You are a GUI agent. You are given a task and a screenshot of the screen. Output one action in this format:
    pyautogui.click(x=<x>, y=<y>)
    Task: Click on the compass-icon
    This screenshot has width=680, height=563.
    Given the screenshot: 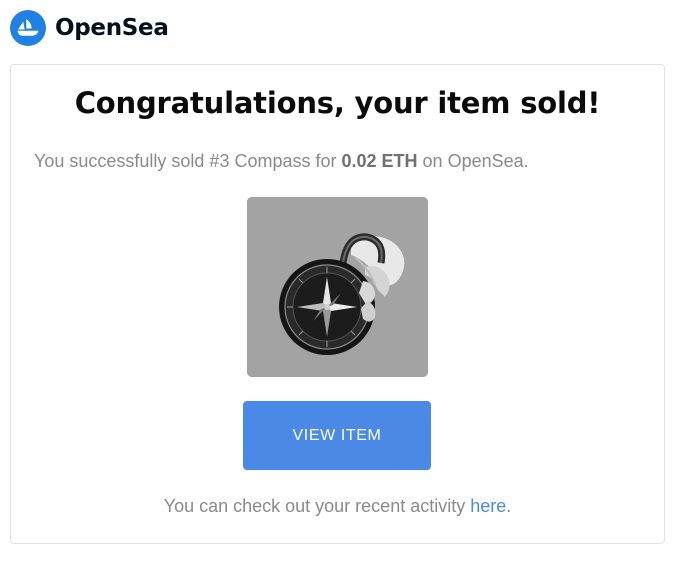 What is the action you would take?
    pyautogui.click(x=337, y=287)
    